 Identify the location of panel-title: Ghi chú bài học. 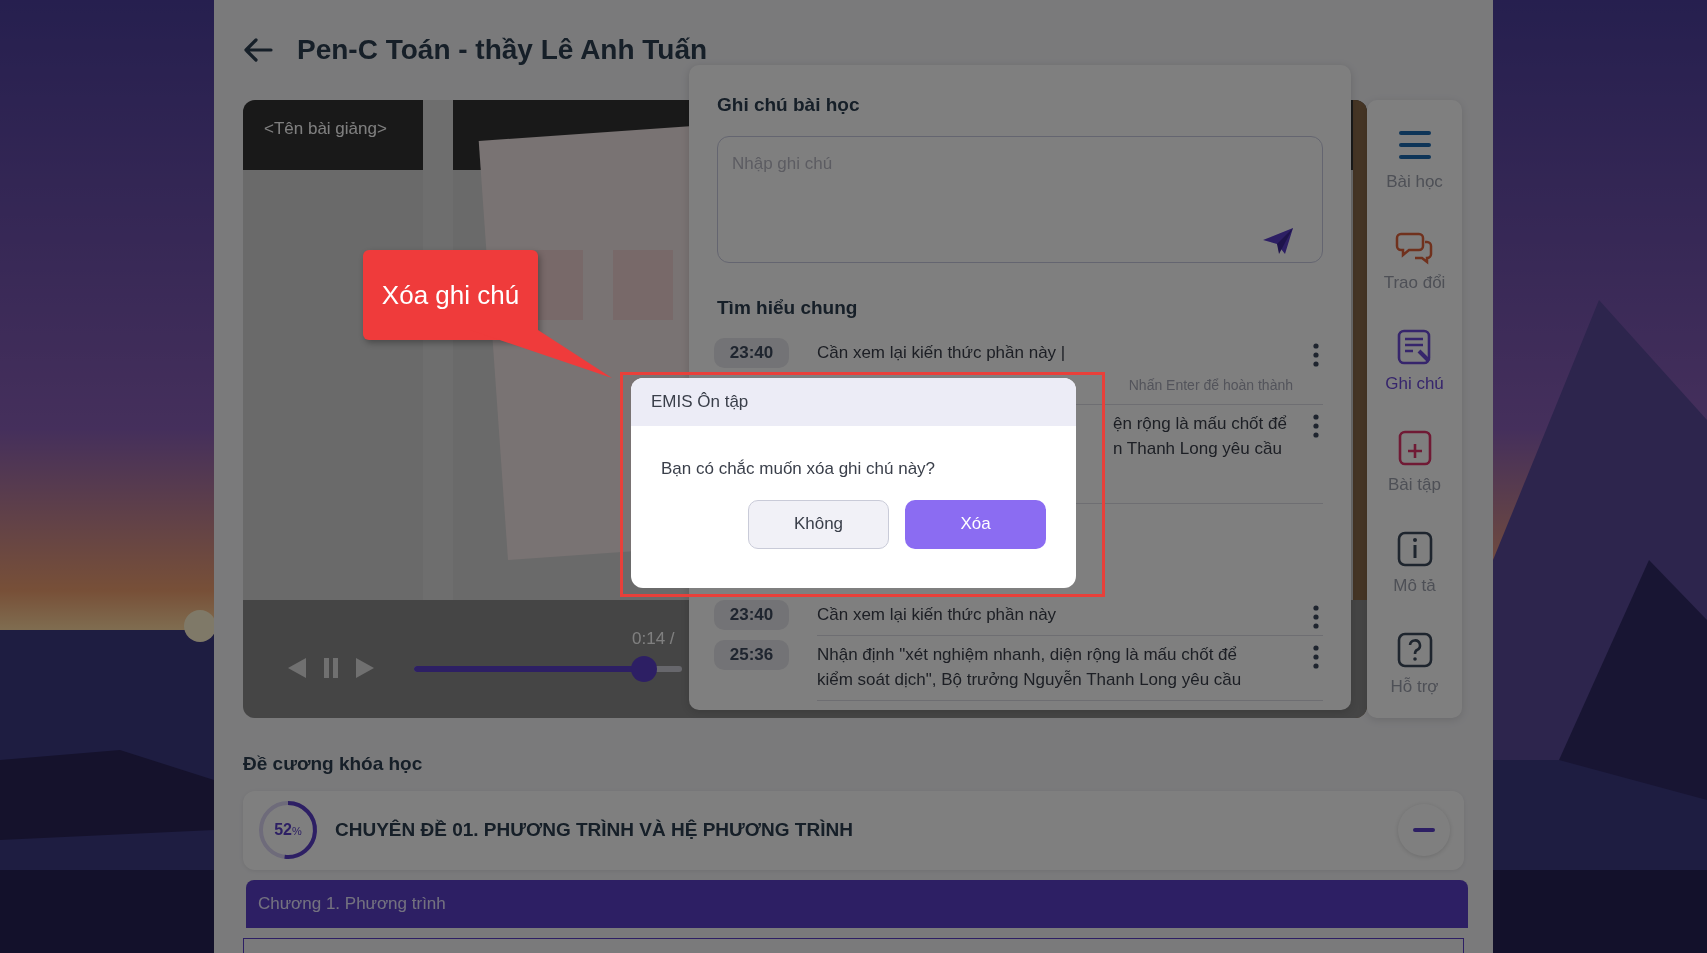
(789, 105).